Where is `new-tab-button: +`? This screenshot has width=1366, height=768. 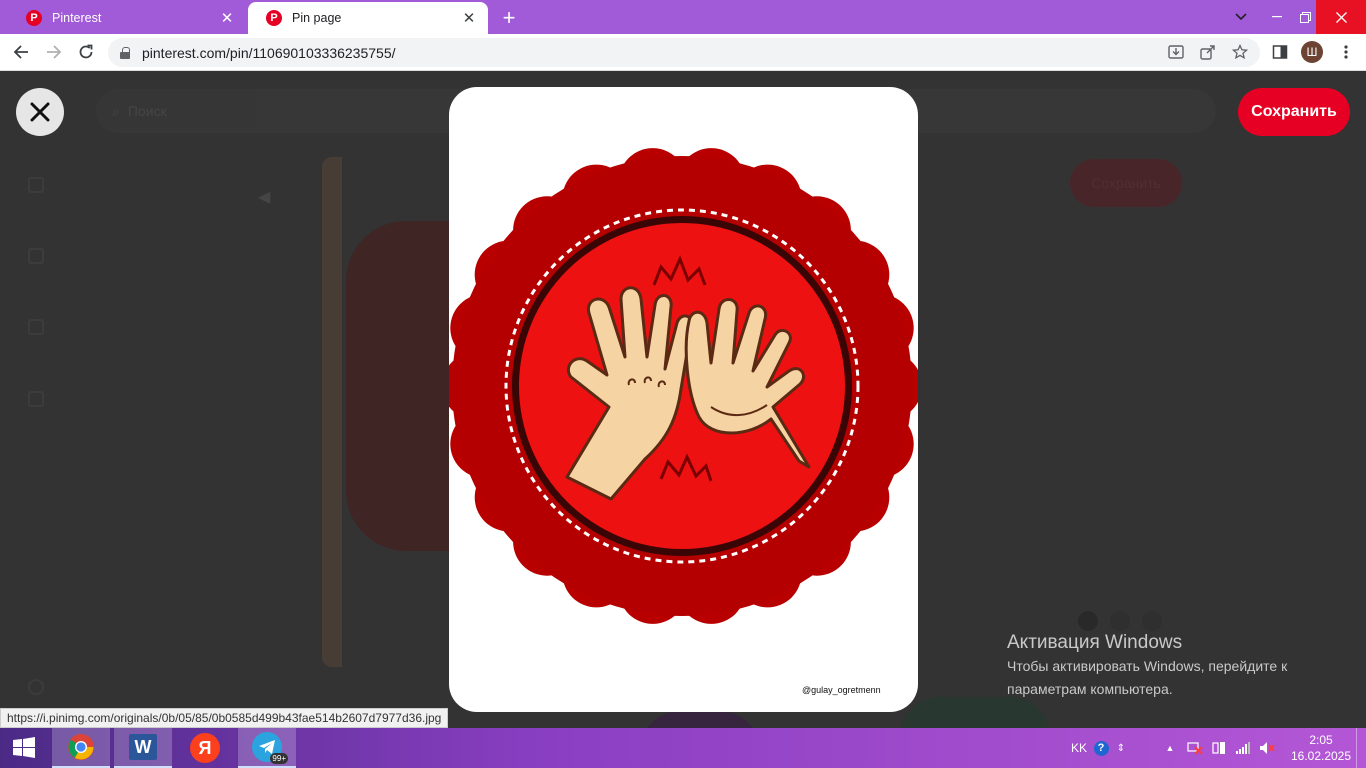 new-tab-button: + is located at coordinates (509, 17).